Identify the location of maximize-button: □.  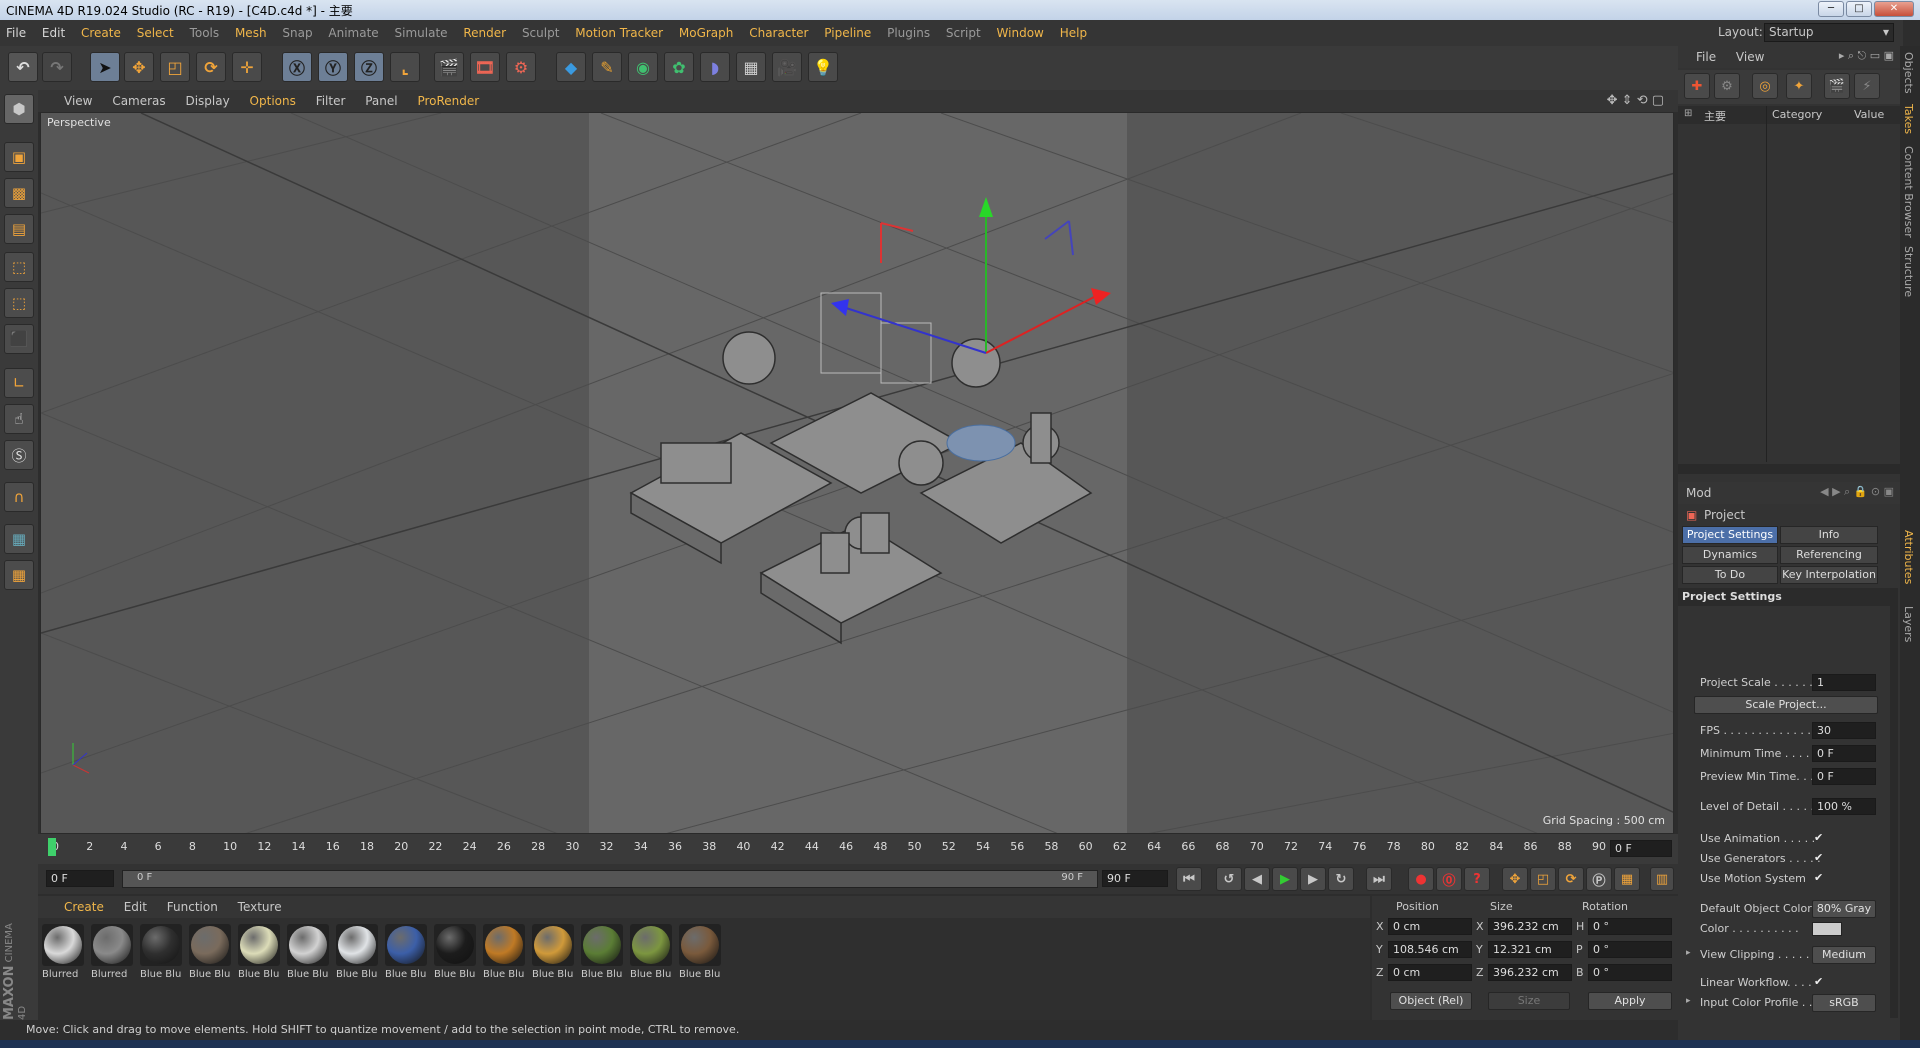
(1859, 9).